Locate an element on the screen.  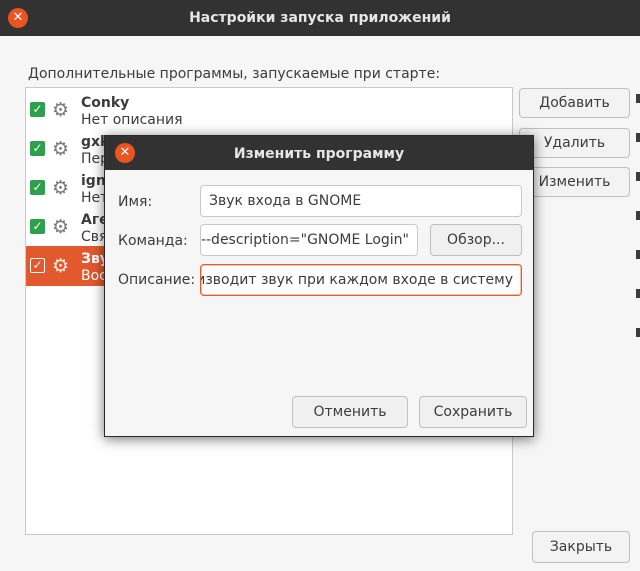
save-button: Сохранить is located at coordinates (473, 412).